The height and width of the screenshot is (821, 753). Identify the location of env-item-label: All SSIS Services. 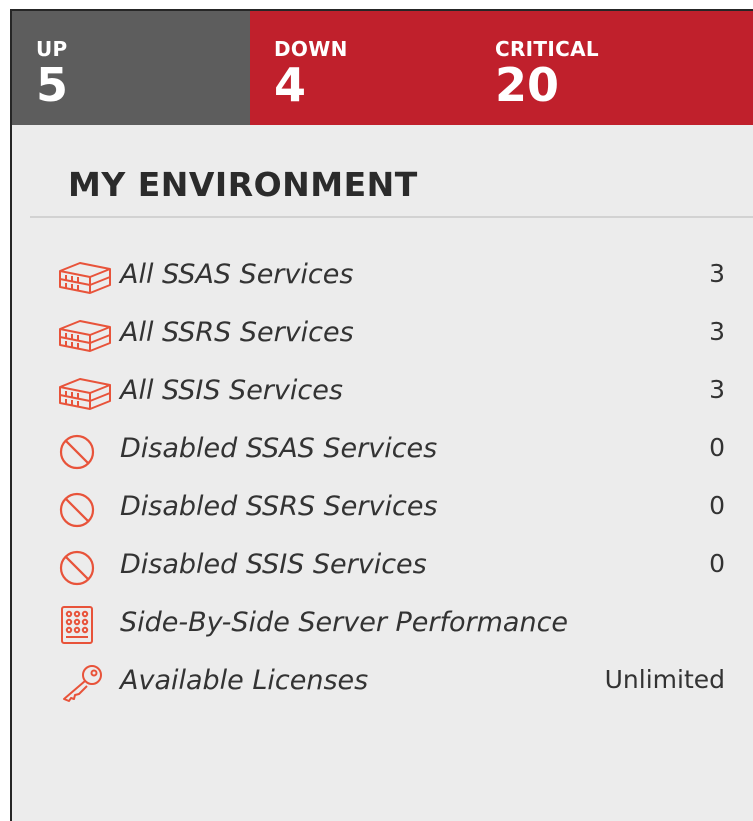
(231, 390).